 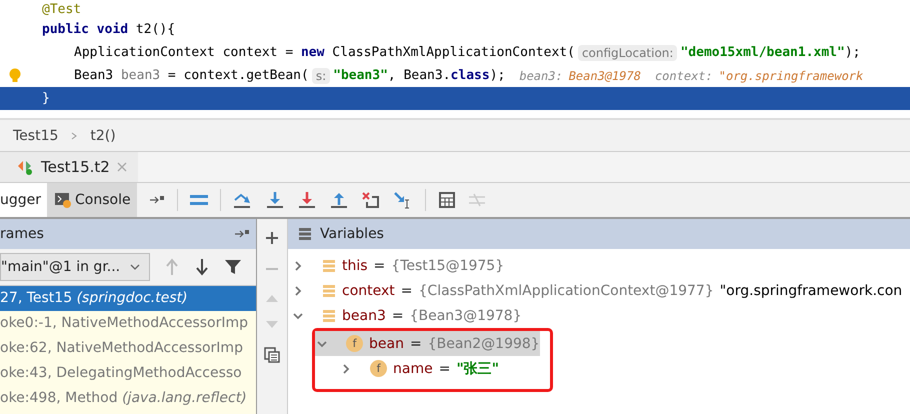 What do you see at coordinates (541, 75) in the screenshot?
I see `code-token: bean3:` at bounding box center [541, 75].